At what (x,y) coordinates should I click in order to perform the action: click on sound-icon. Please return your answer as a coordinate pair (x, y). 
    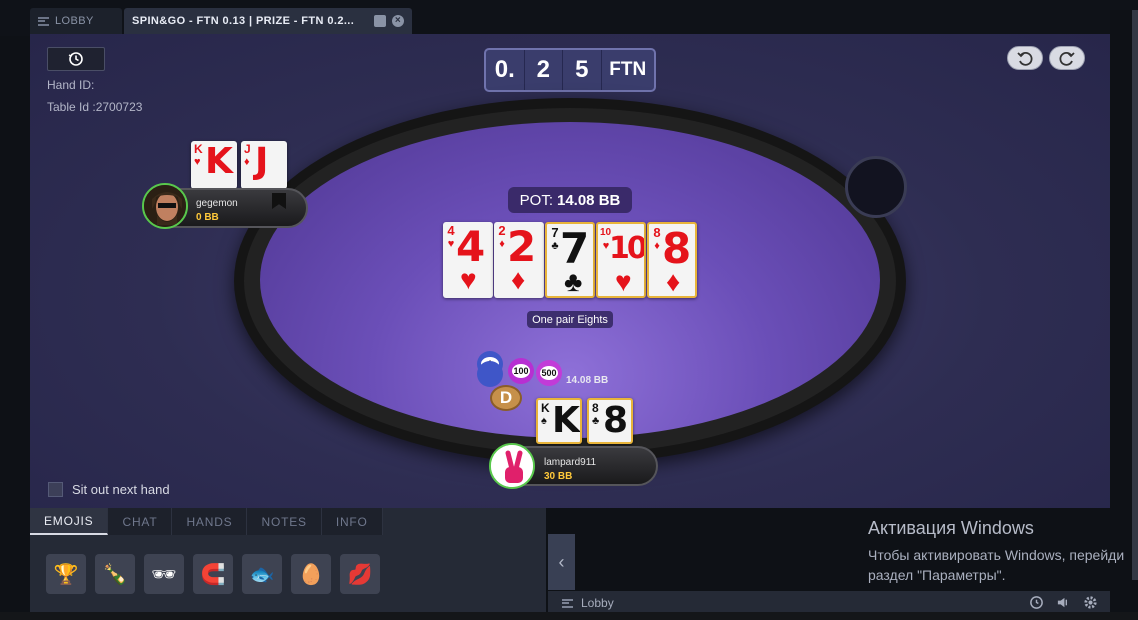
    Looking at the image, I should click on (1063, 602).